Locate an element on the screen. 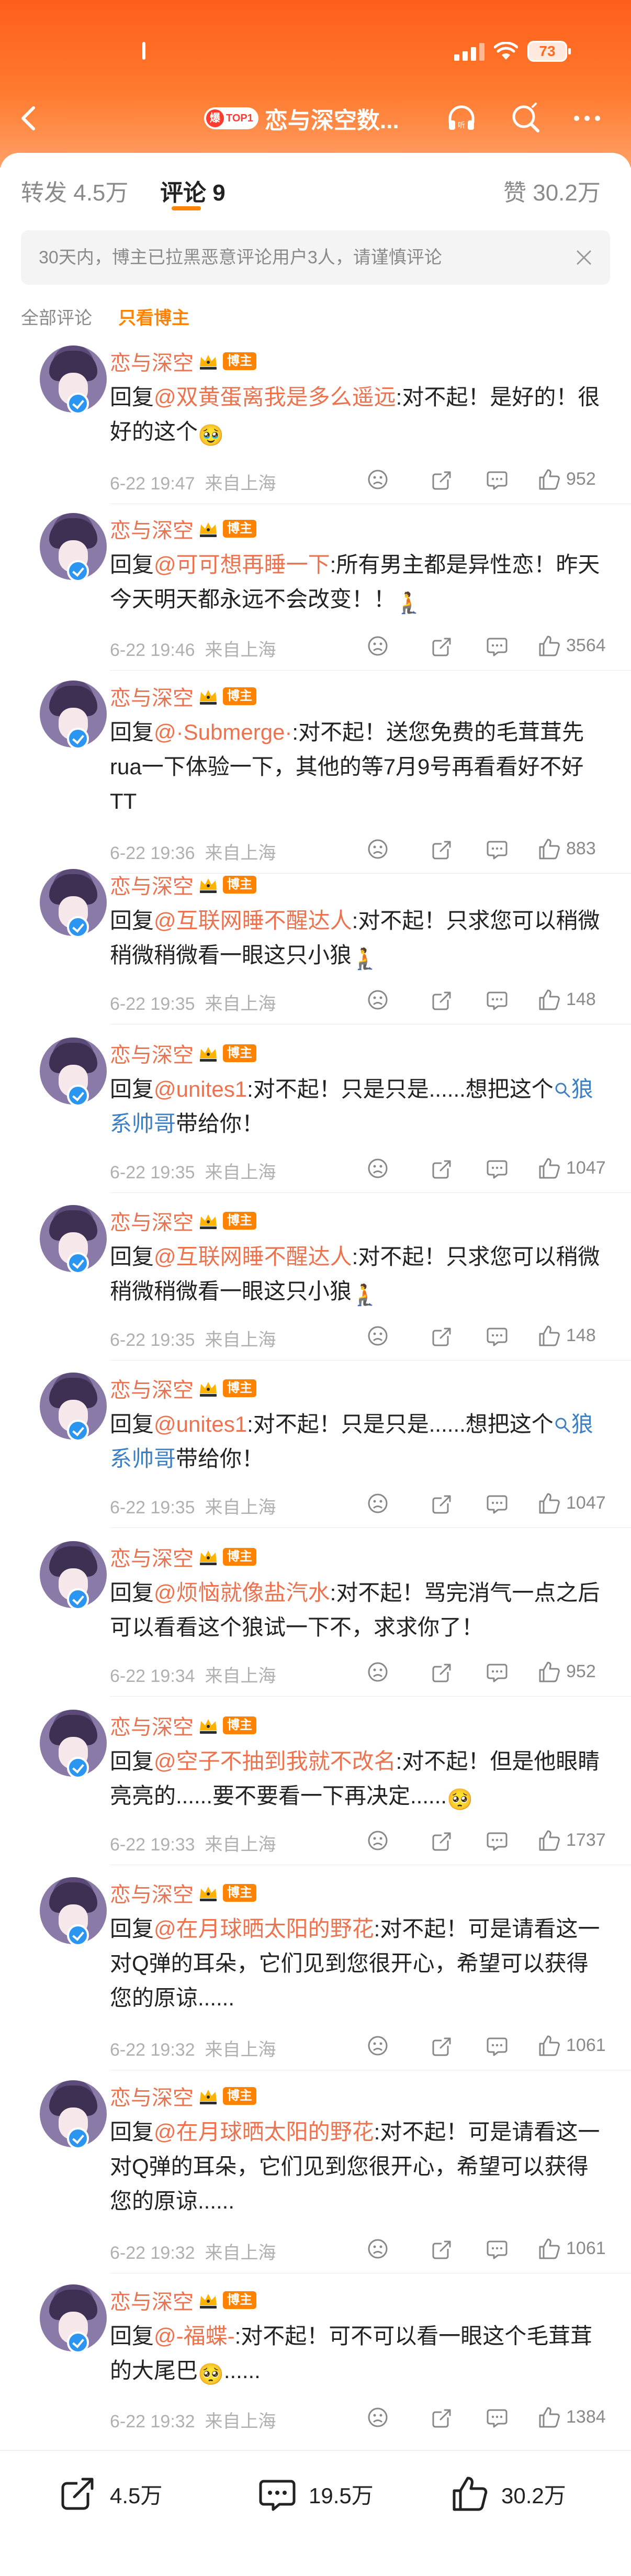  more-icon is located at coordinates (587, 118).